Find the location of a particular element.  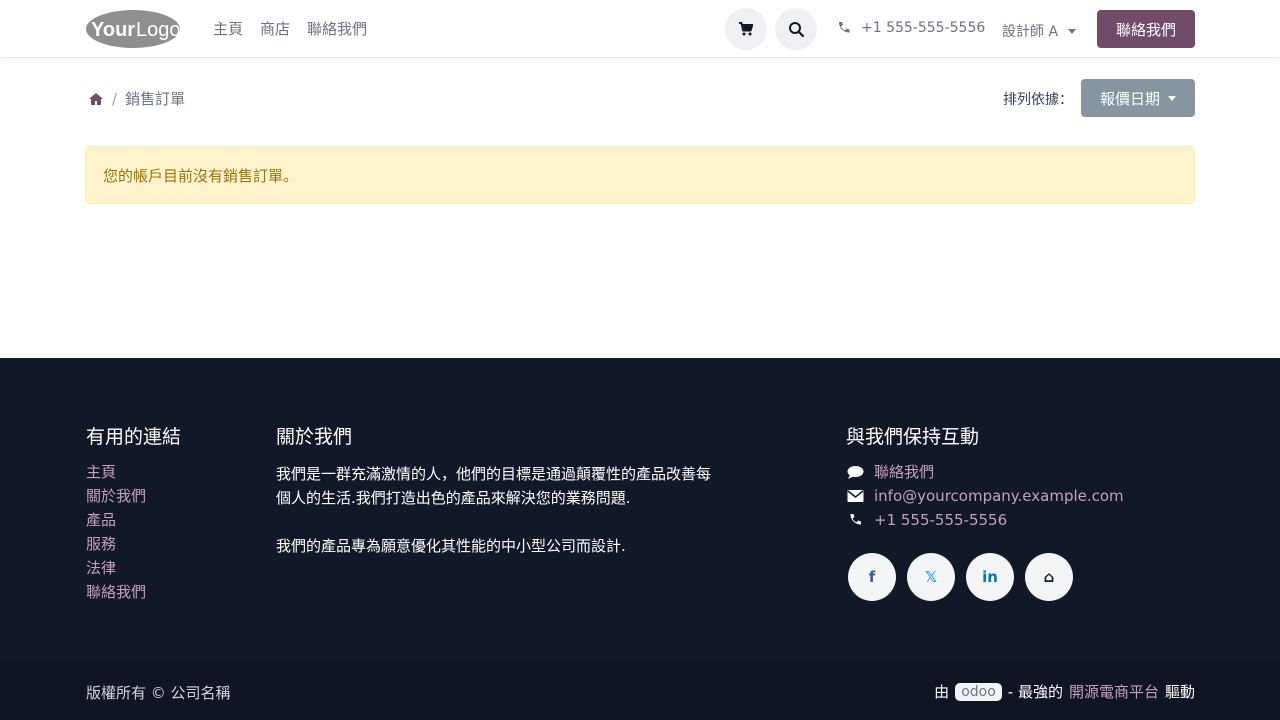

home-icon is located at coordinates (96, 99).